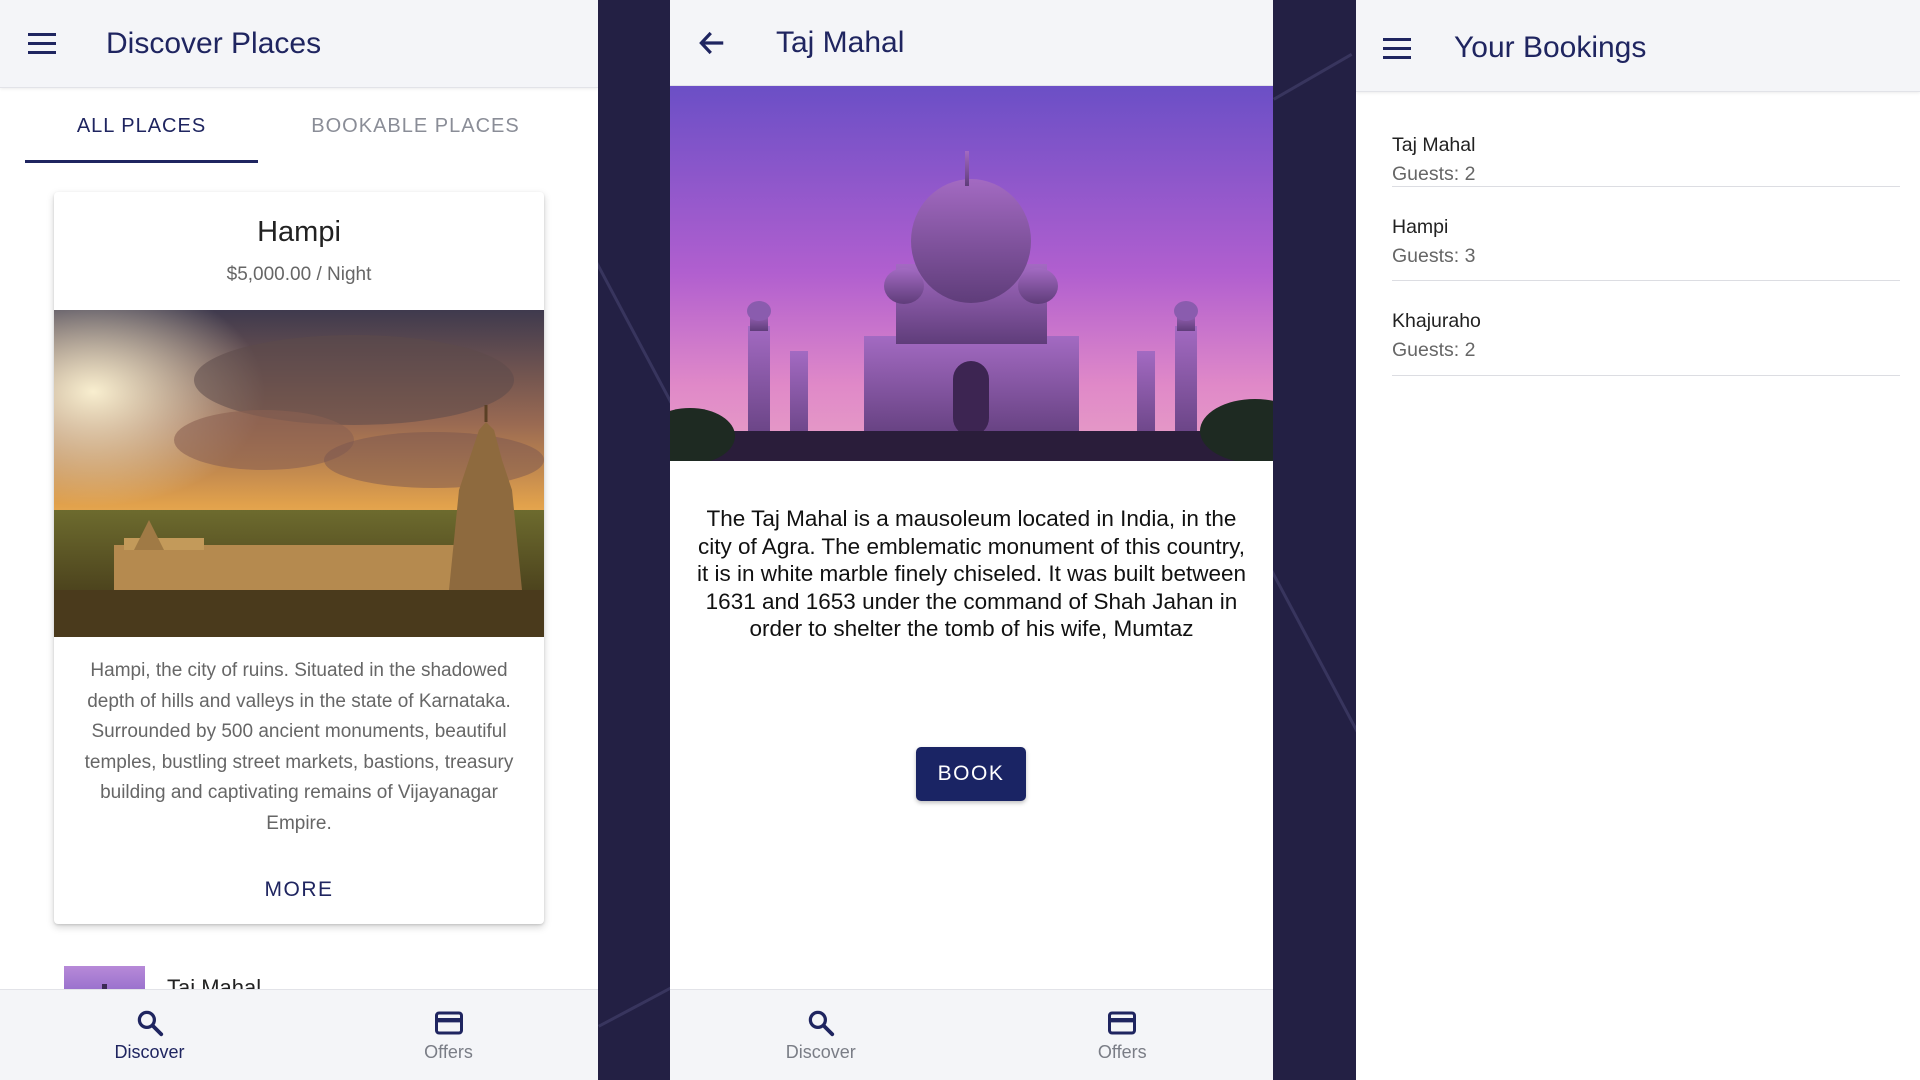 The image size is (1920, 1080). Describe the element at coordinates (971, 774) in the screenshot. I see `book-button: BOOK` at that location.